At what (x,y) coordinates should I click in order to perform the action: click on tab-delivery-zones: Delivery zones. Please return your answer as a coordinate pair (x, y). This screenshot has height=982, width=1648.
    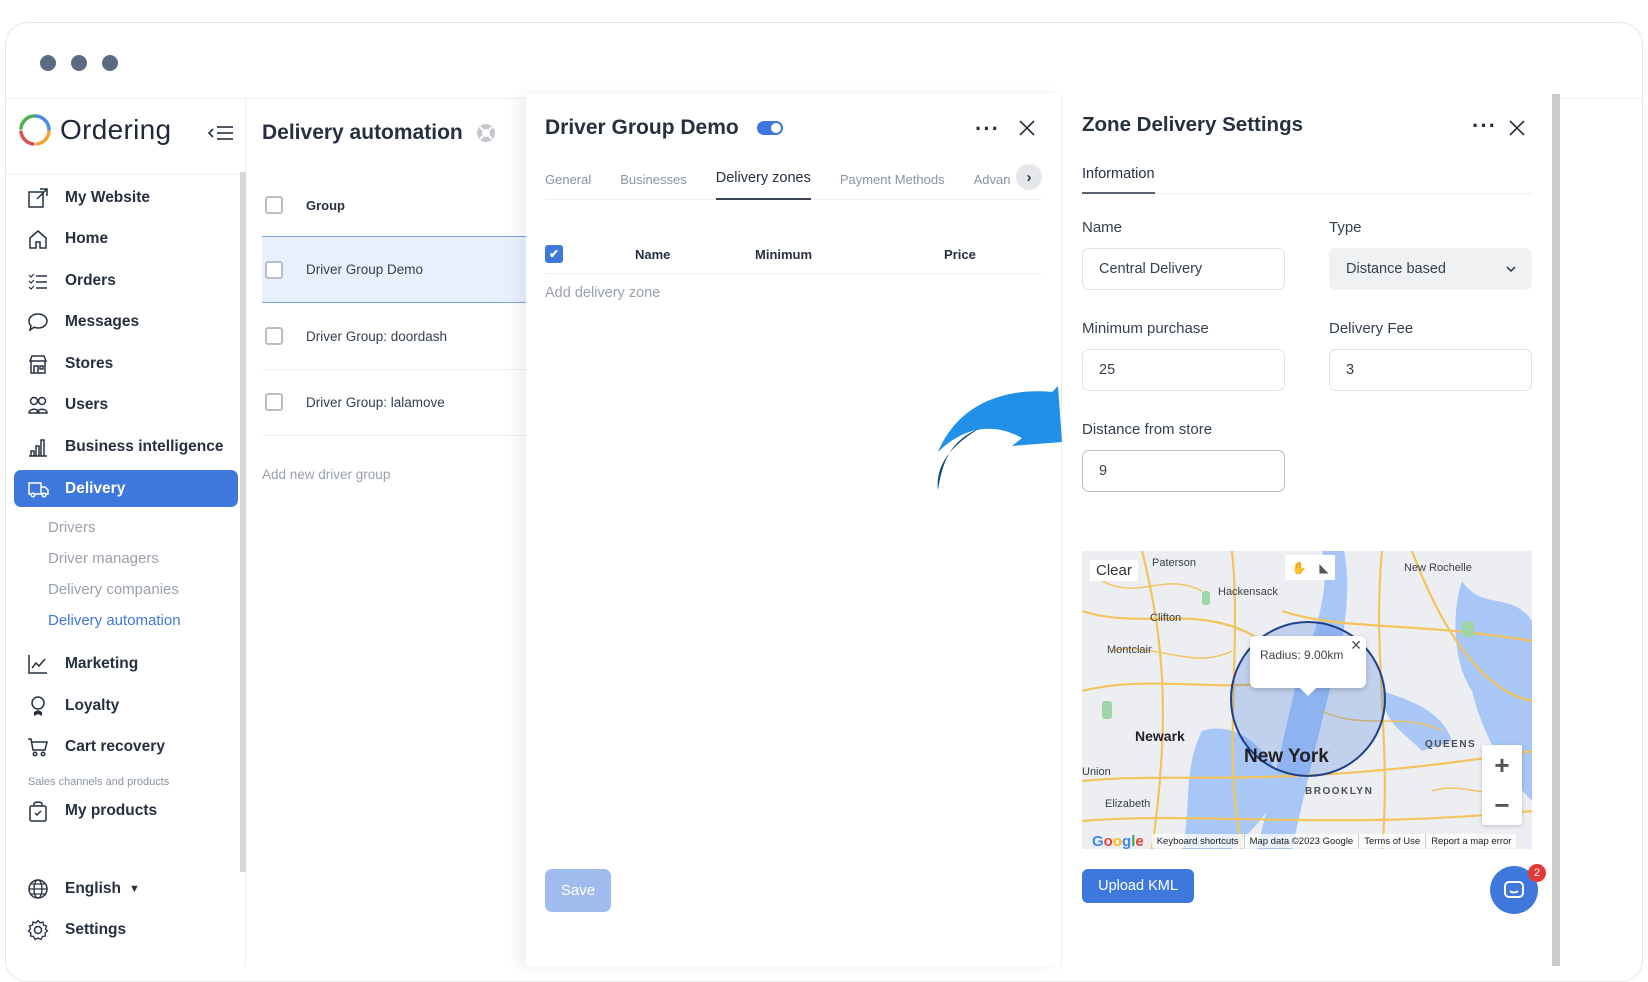
    Looking at the image, I should click on (763, 179).